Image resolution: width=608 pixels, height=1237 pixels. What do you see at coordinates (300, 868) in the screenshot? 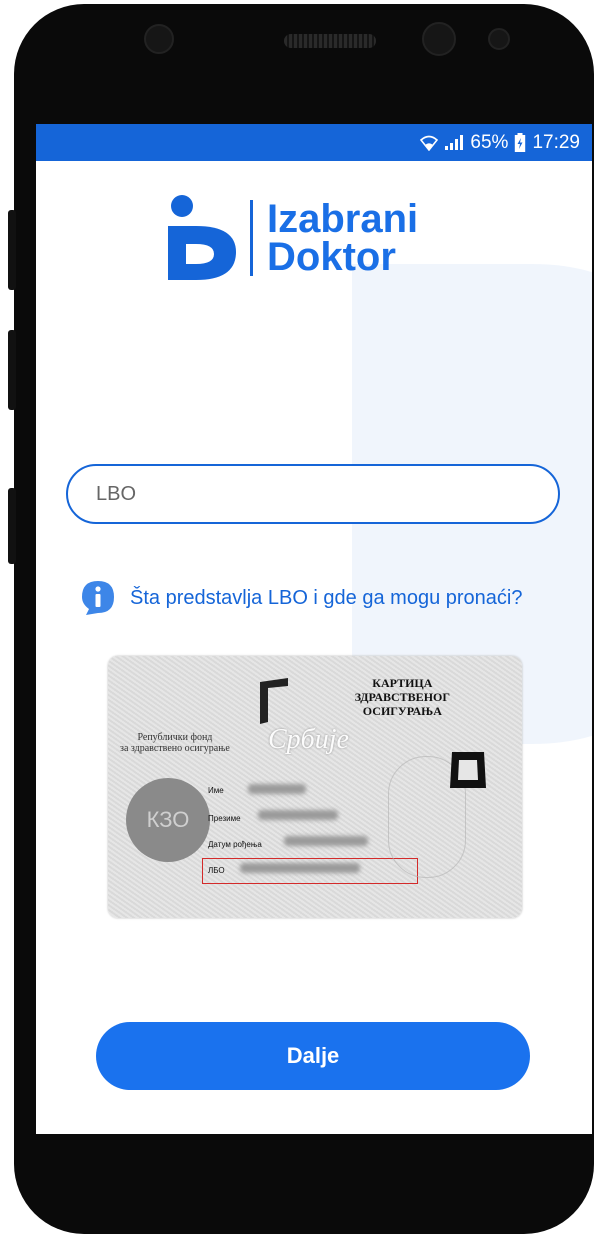
I see `card-blurred-lbo` at bounding box center [300, 868].